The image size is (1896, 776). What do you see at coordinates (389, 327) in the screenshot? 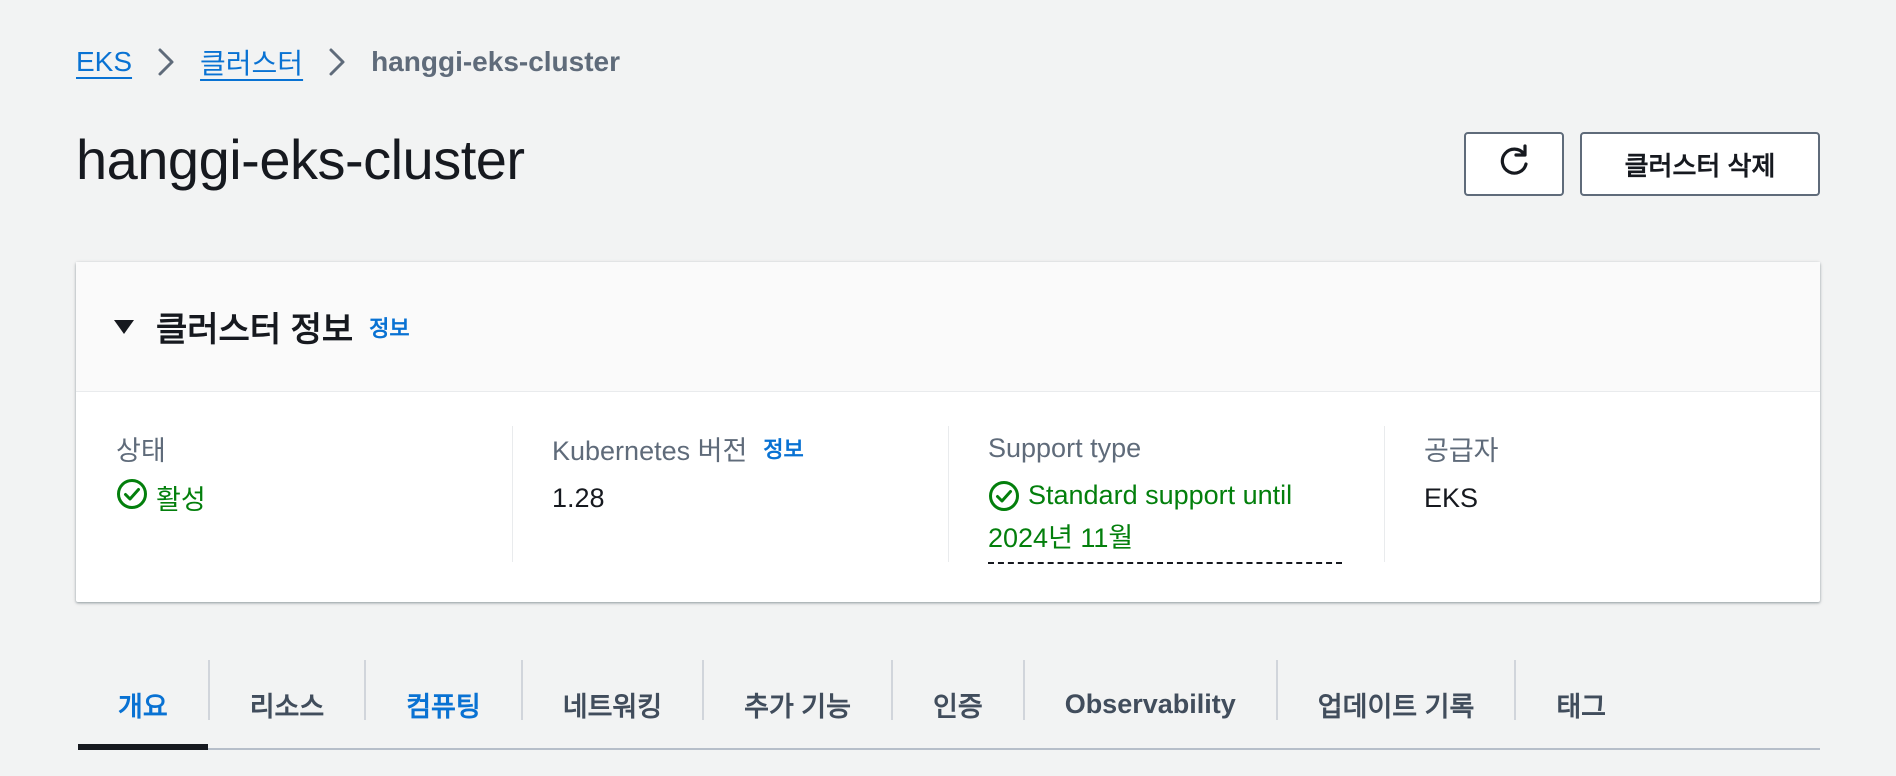
I see `cluster-info-info-link: 정보` at bounding box center [389, 327].